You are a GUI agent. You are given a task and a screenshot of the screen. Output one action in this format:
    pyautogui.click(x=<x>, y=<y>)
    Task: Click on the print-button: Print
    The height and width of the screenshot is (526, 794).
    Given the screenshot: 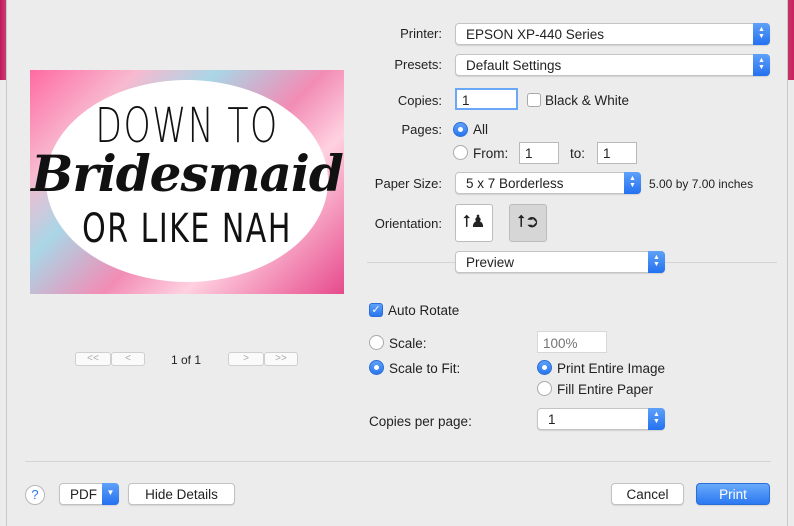 What is the action you would take?
    pyautogui.click(x=733, y=494)
    